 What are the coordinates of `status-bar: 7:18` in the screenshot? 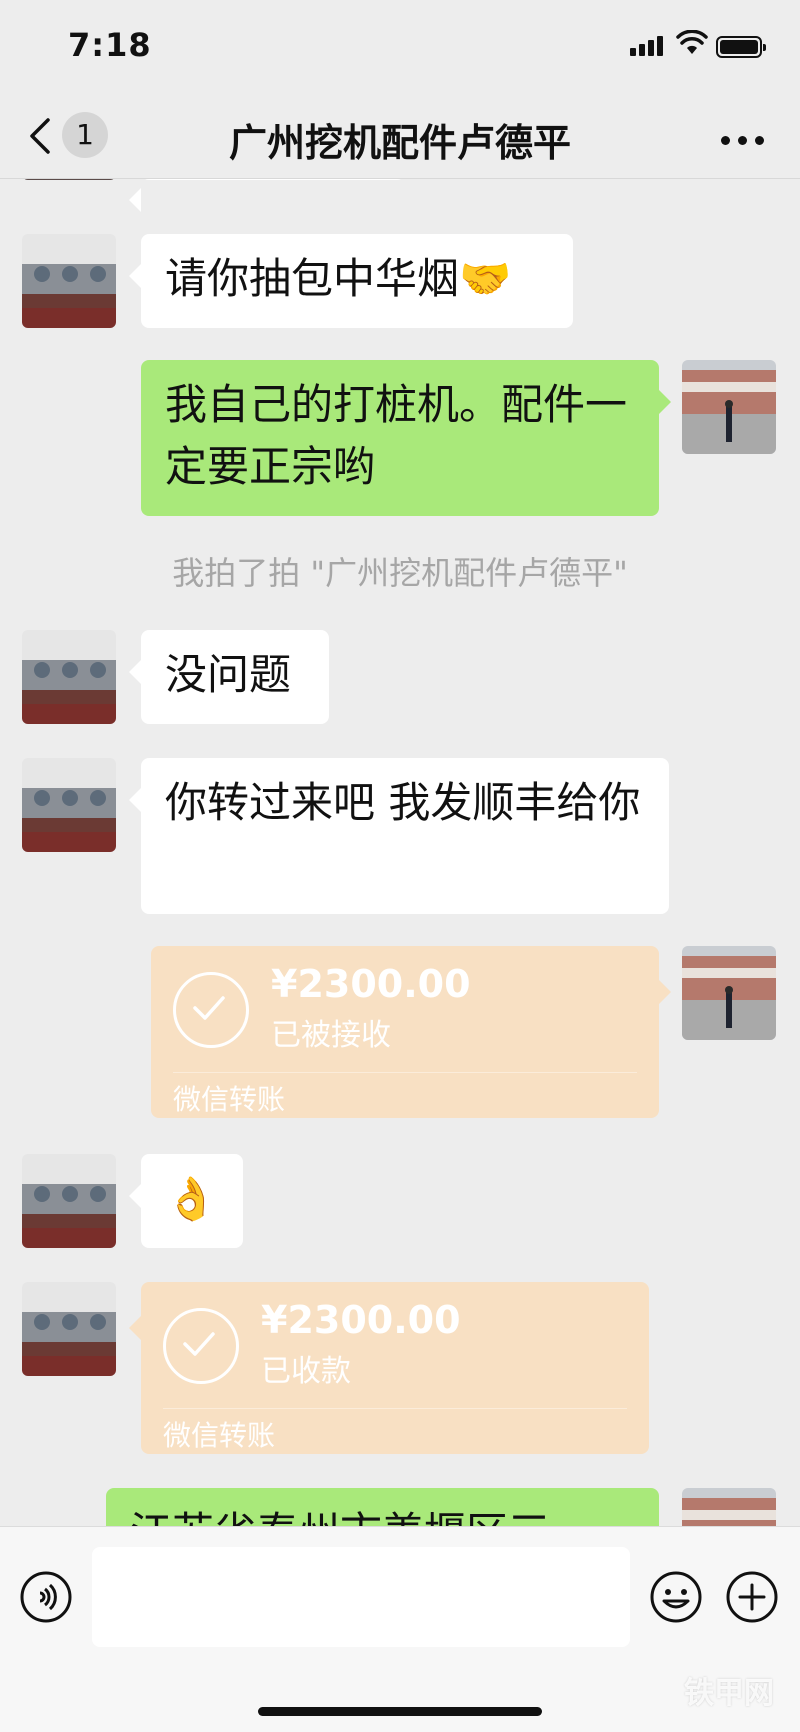 It's located at (400, 46).